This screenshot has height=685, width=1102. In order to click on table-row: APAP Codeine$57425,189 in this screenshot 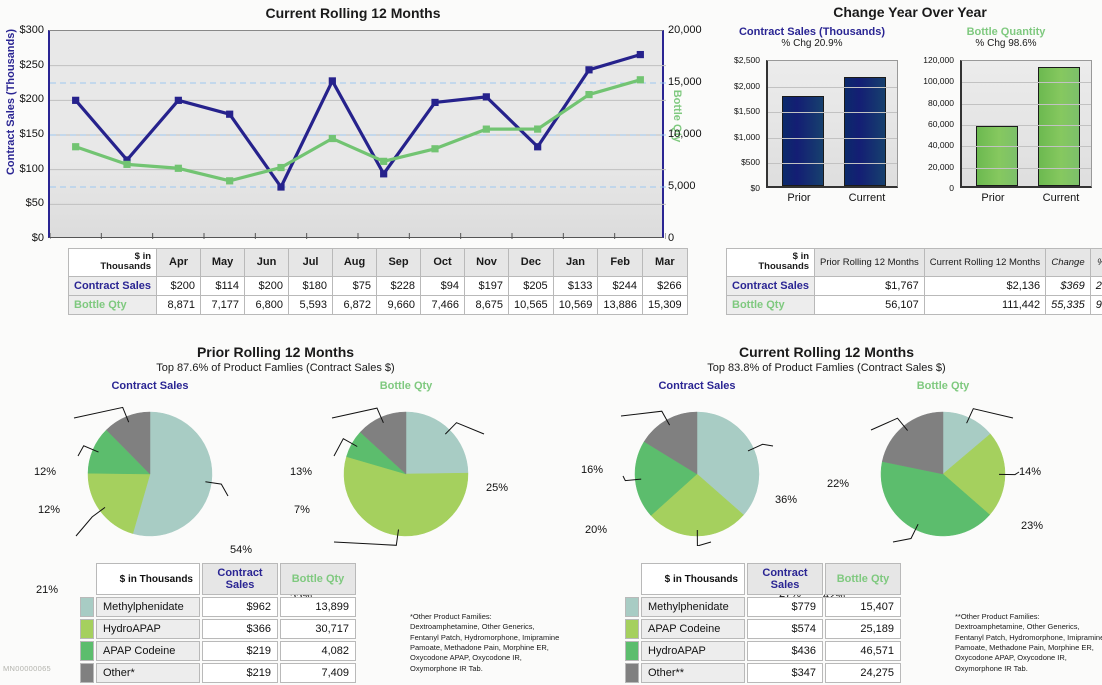, I will do `click(763, 629)`.